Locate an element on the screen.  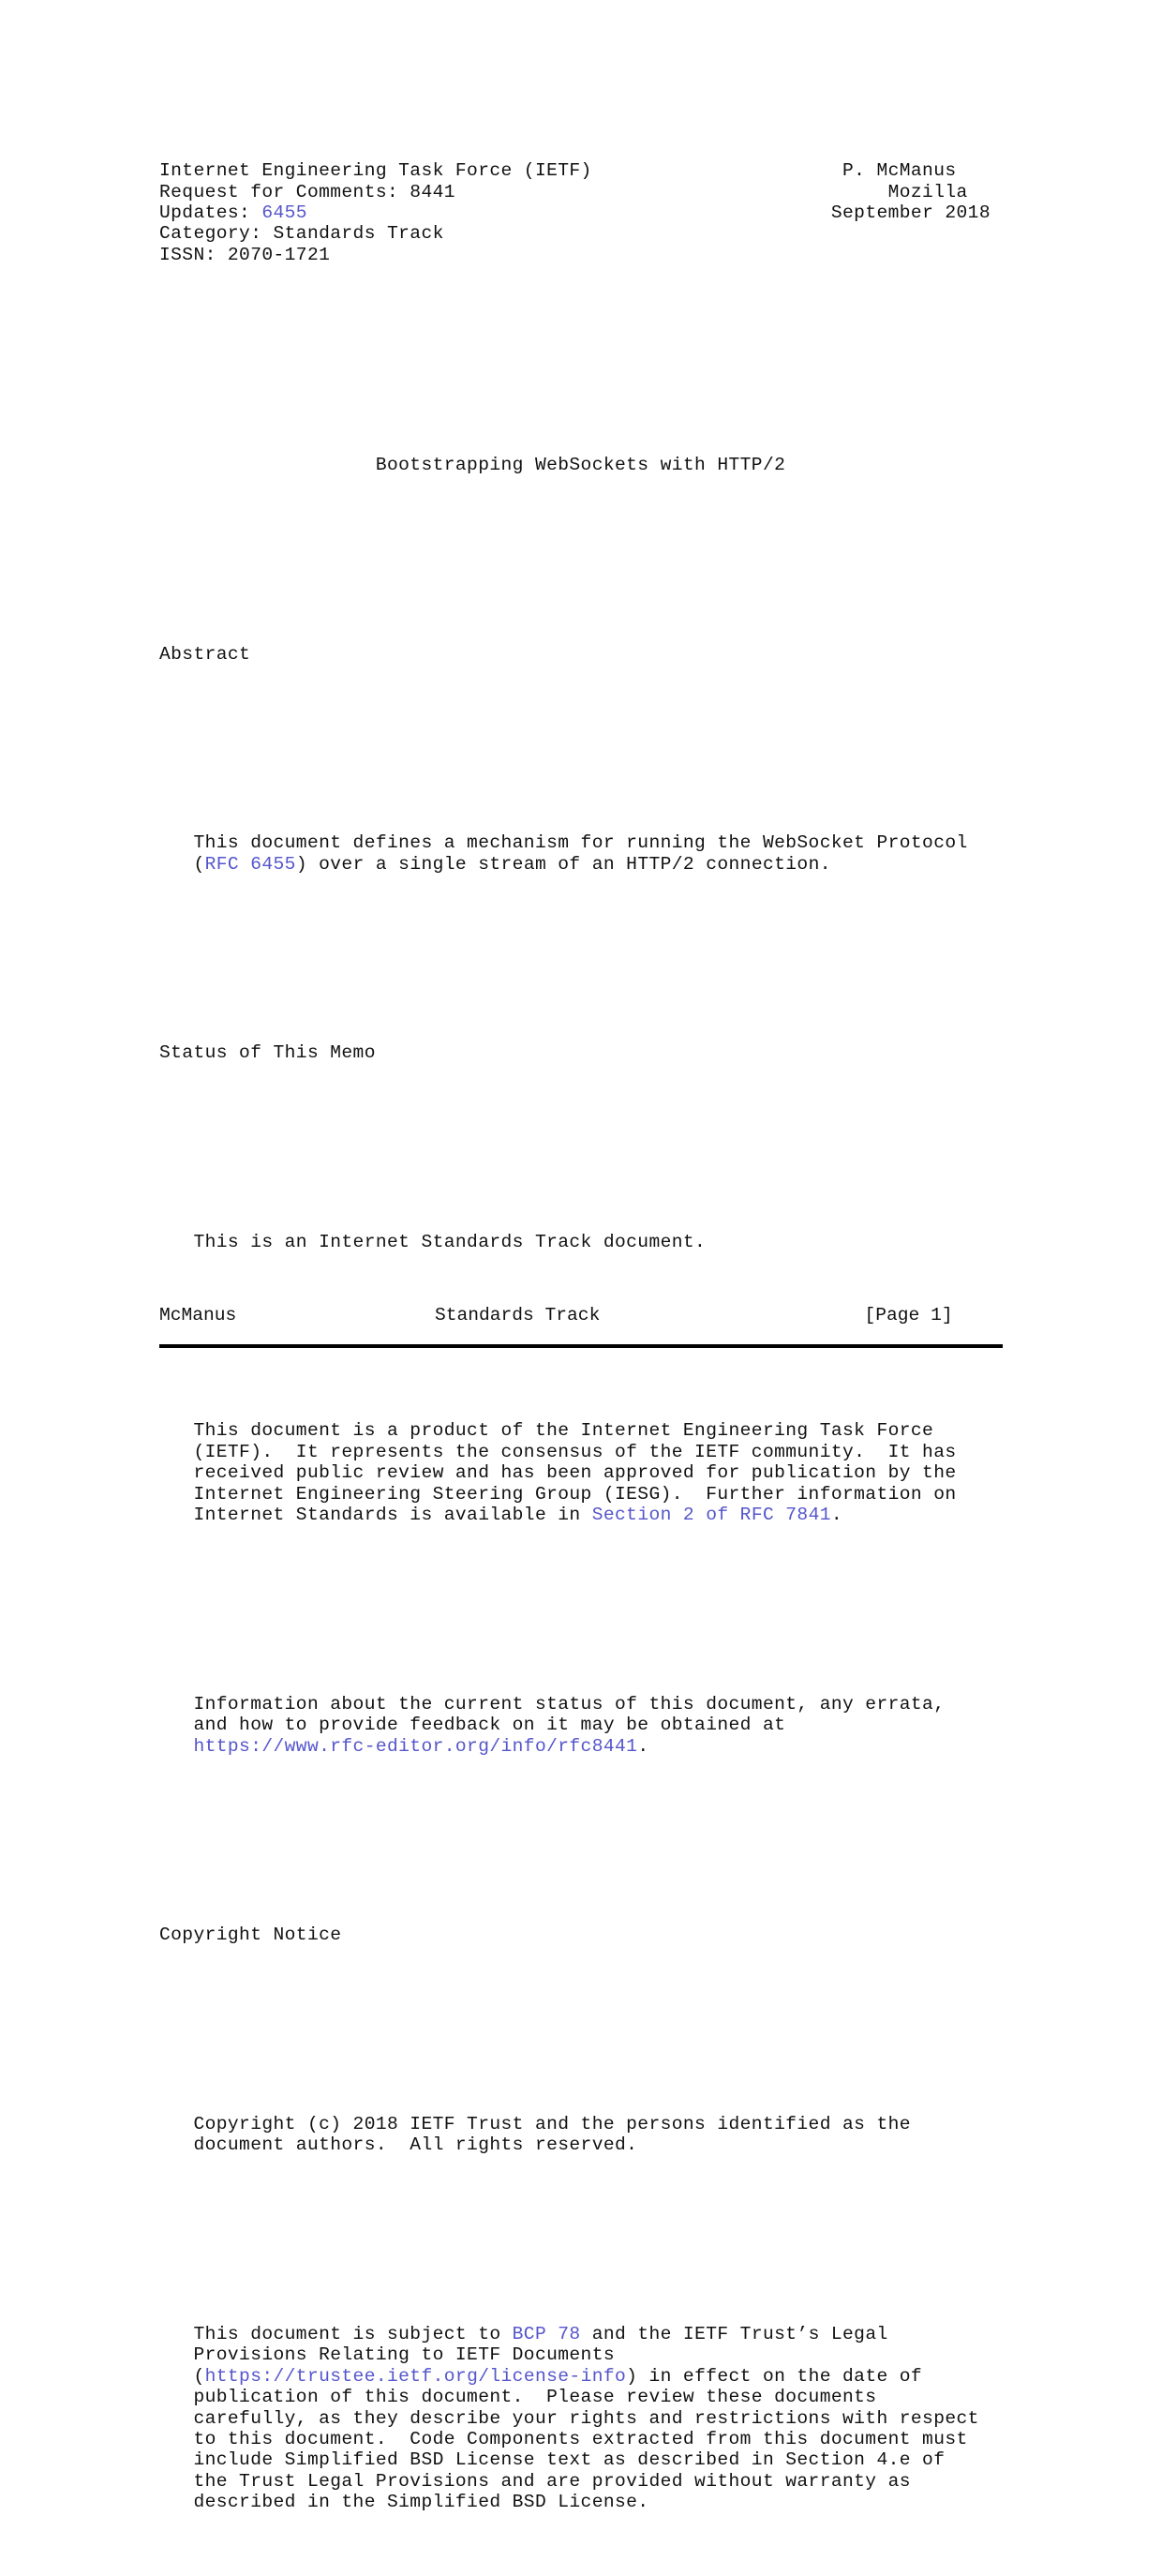
abstract-line-2-open: ( is located at coordinates (182, 864).